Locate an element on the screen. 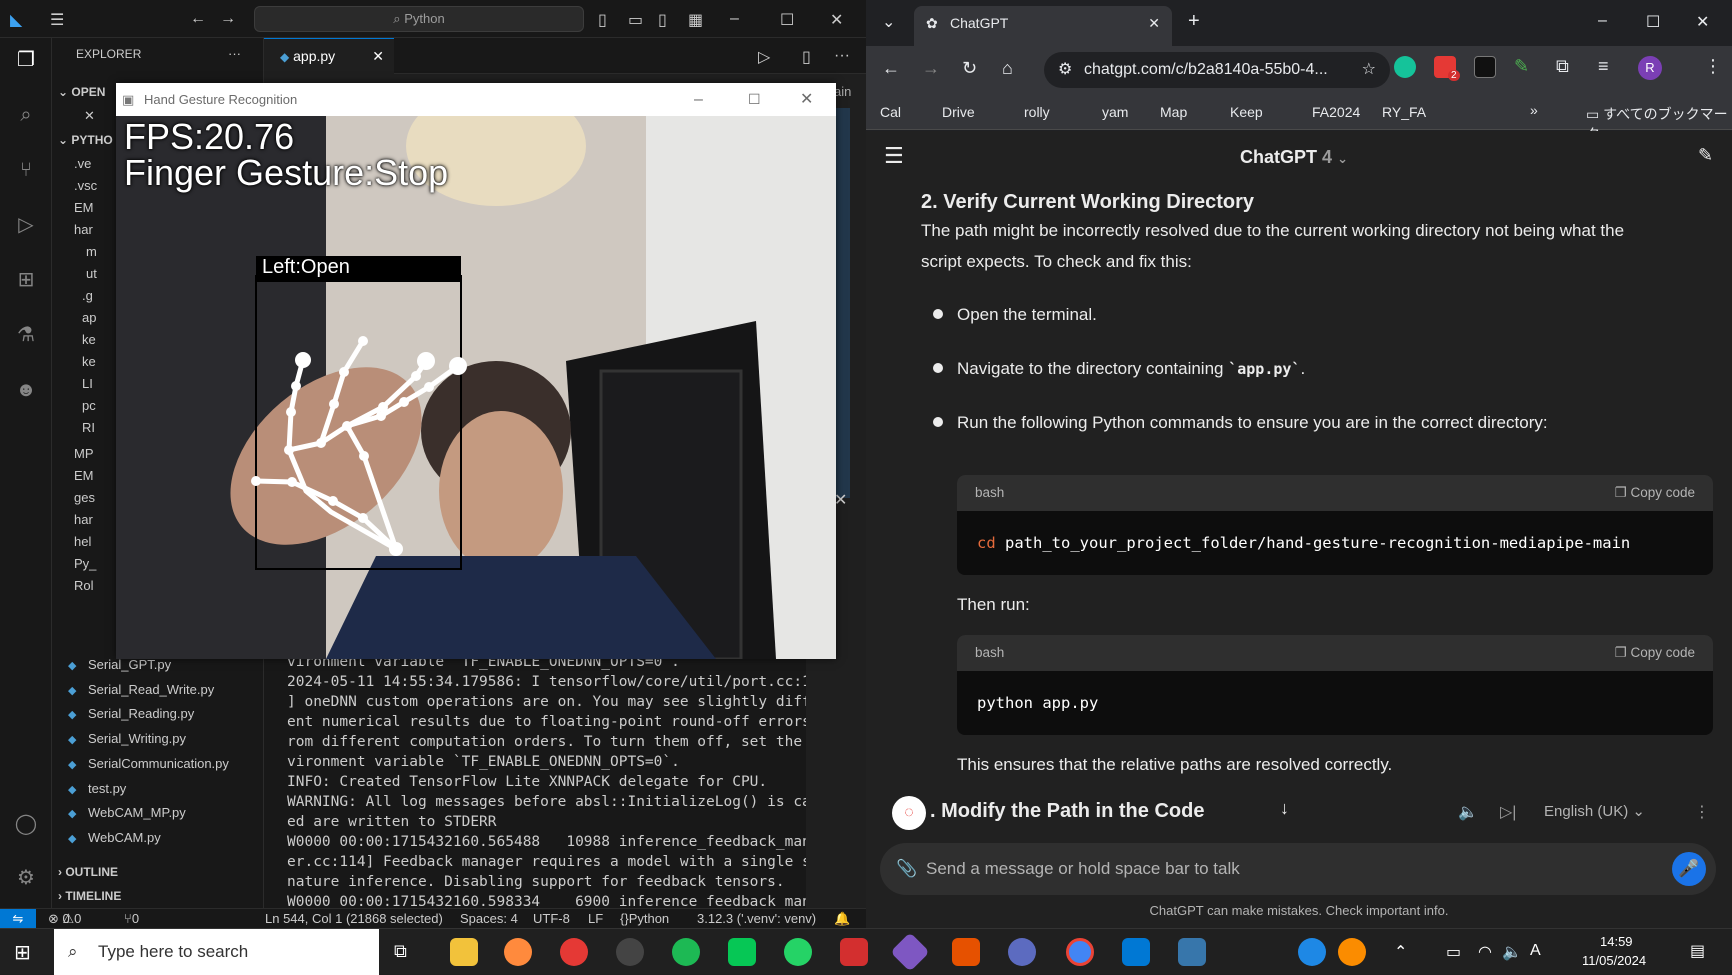  mic-button-icon: 🎤 is located at coordinates (1689, 869).